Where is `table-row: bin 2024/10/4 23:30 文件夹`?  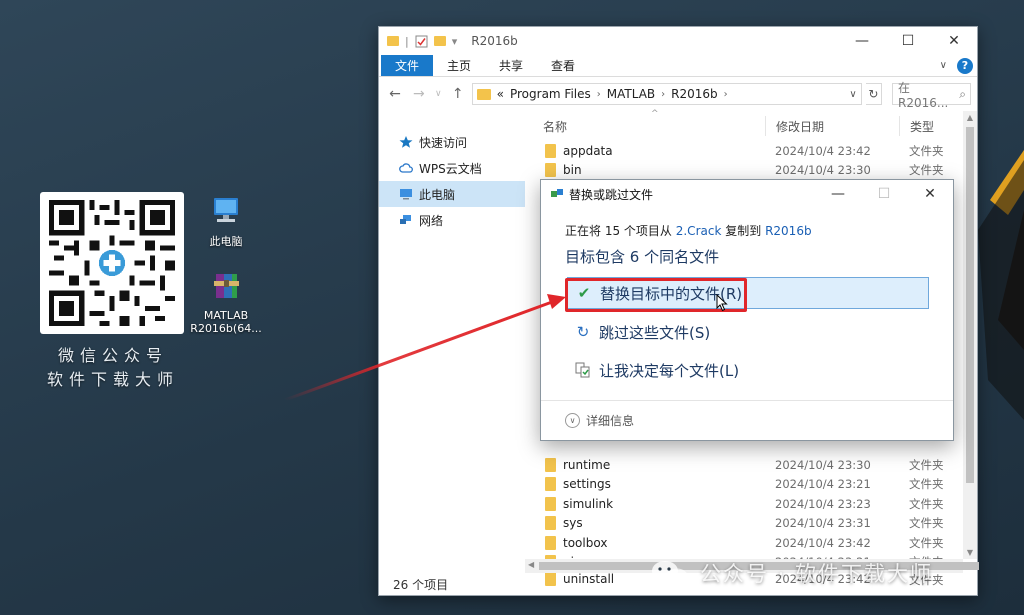
table-row: bin 2024/10/4 23:30 文件夹 is located at coordinates (744, 171).